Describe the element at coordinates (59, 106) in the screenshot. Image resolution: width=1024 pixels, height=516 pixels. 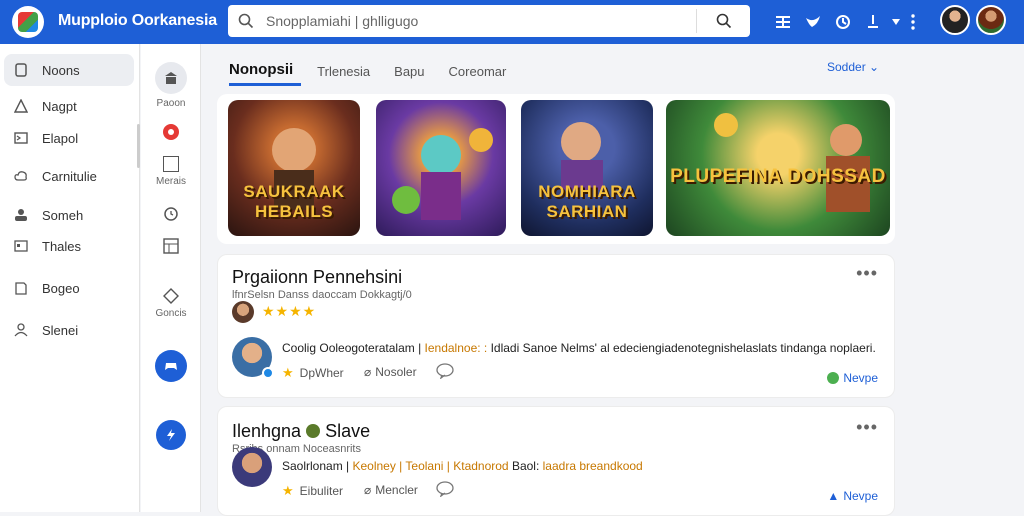
I see `sidebar-item-label: Nagpt` at that location.